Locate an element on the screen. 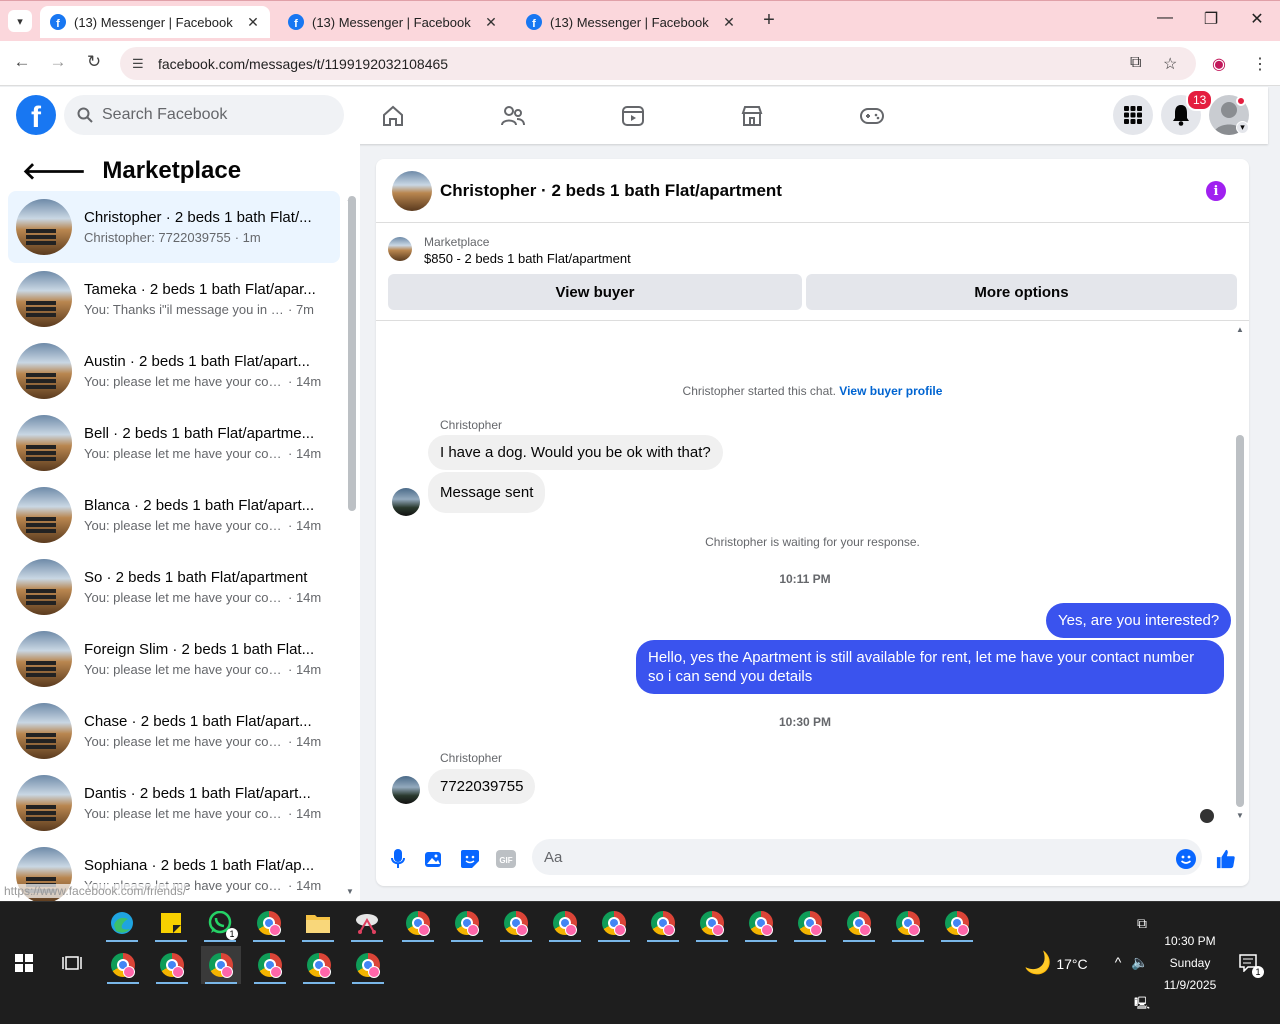 Image resolution: width=1280 pixels, height=1024 pixels. home-icon is located at coordinates (393, 116).